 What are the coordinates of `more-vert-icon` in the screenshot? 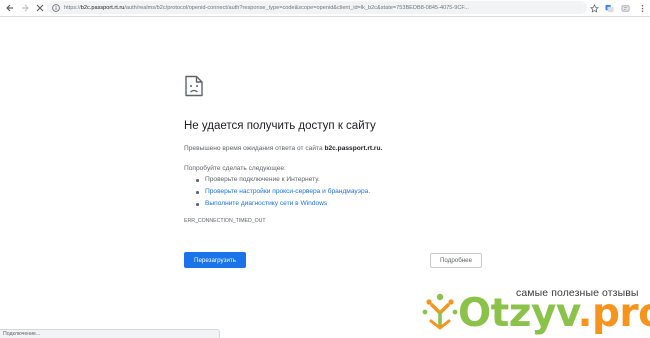 It's located at (642, 8).